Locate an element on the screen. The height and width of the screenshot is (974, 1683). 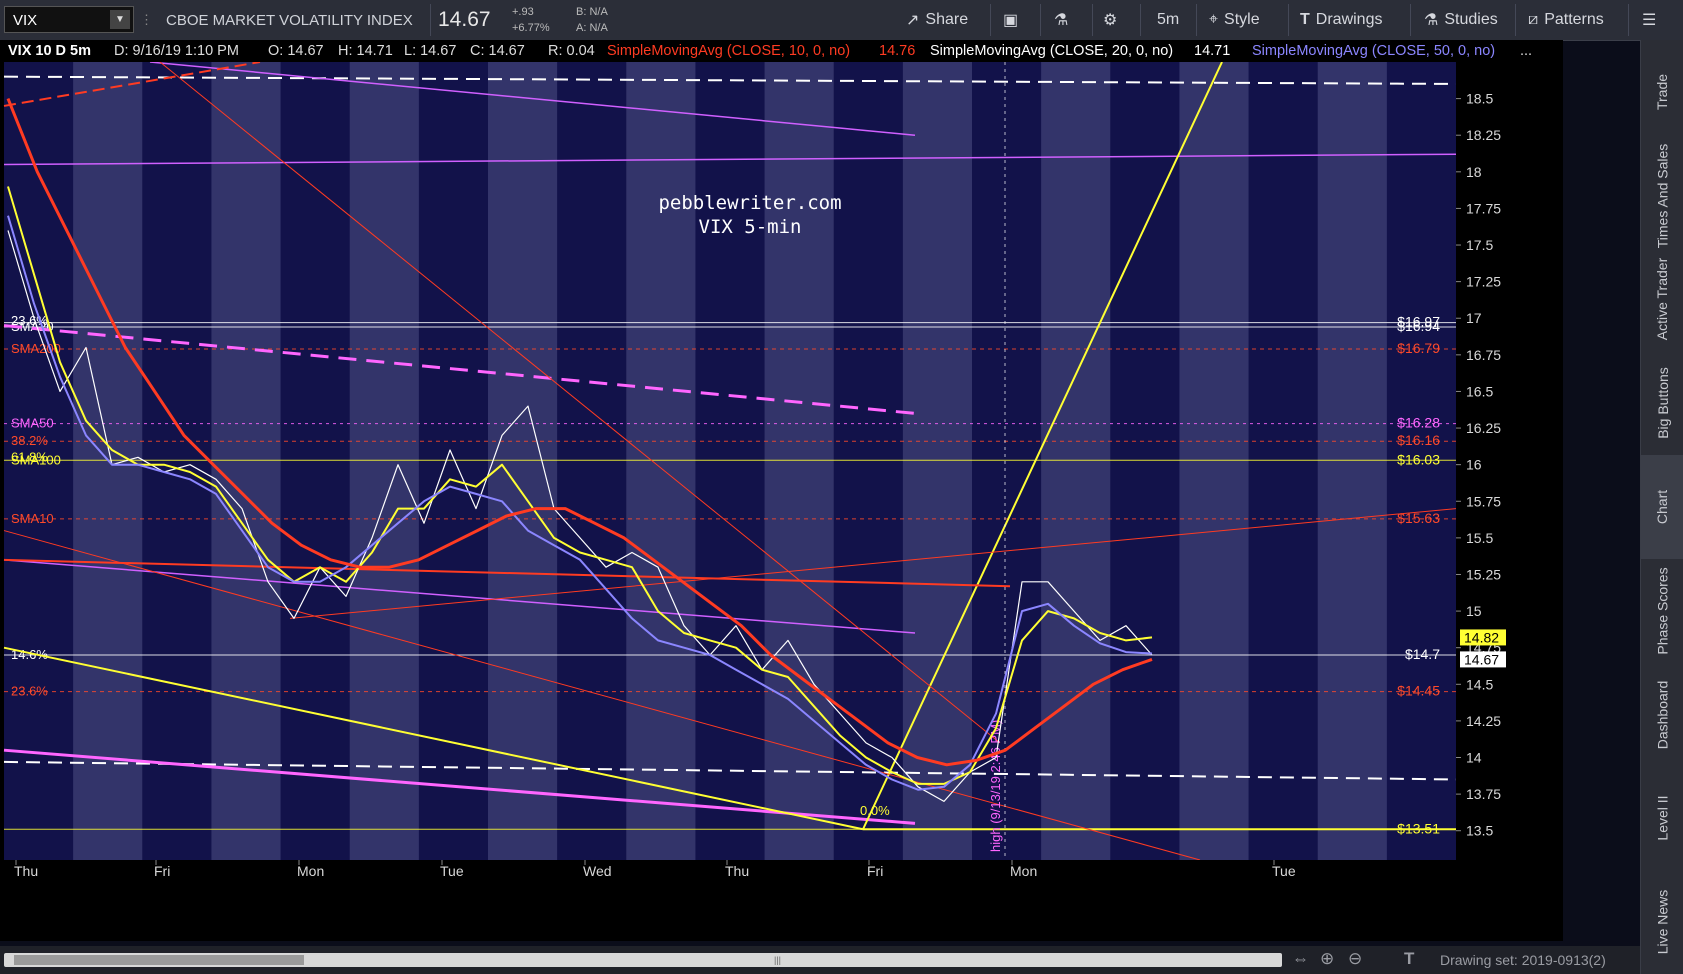
price-tick-label: 16.75 is located at coordinates (1483, 355).